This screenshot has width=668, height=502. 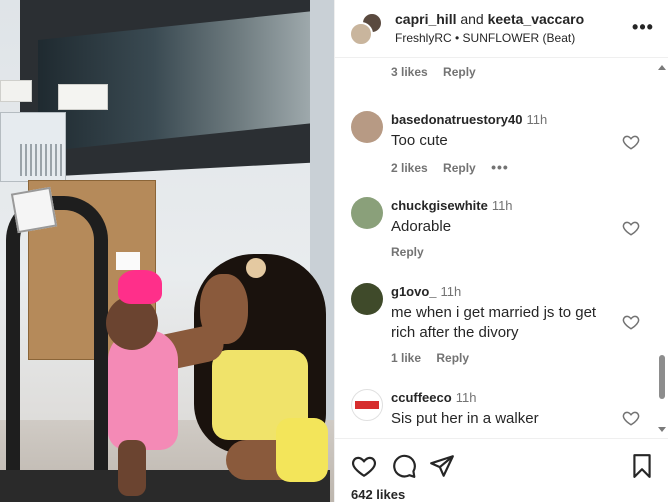 What do you see at coordinates (504, 358) in the screenshot?
I see `comment-meta: 1 like Reply` at bounding box center [504, 358].